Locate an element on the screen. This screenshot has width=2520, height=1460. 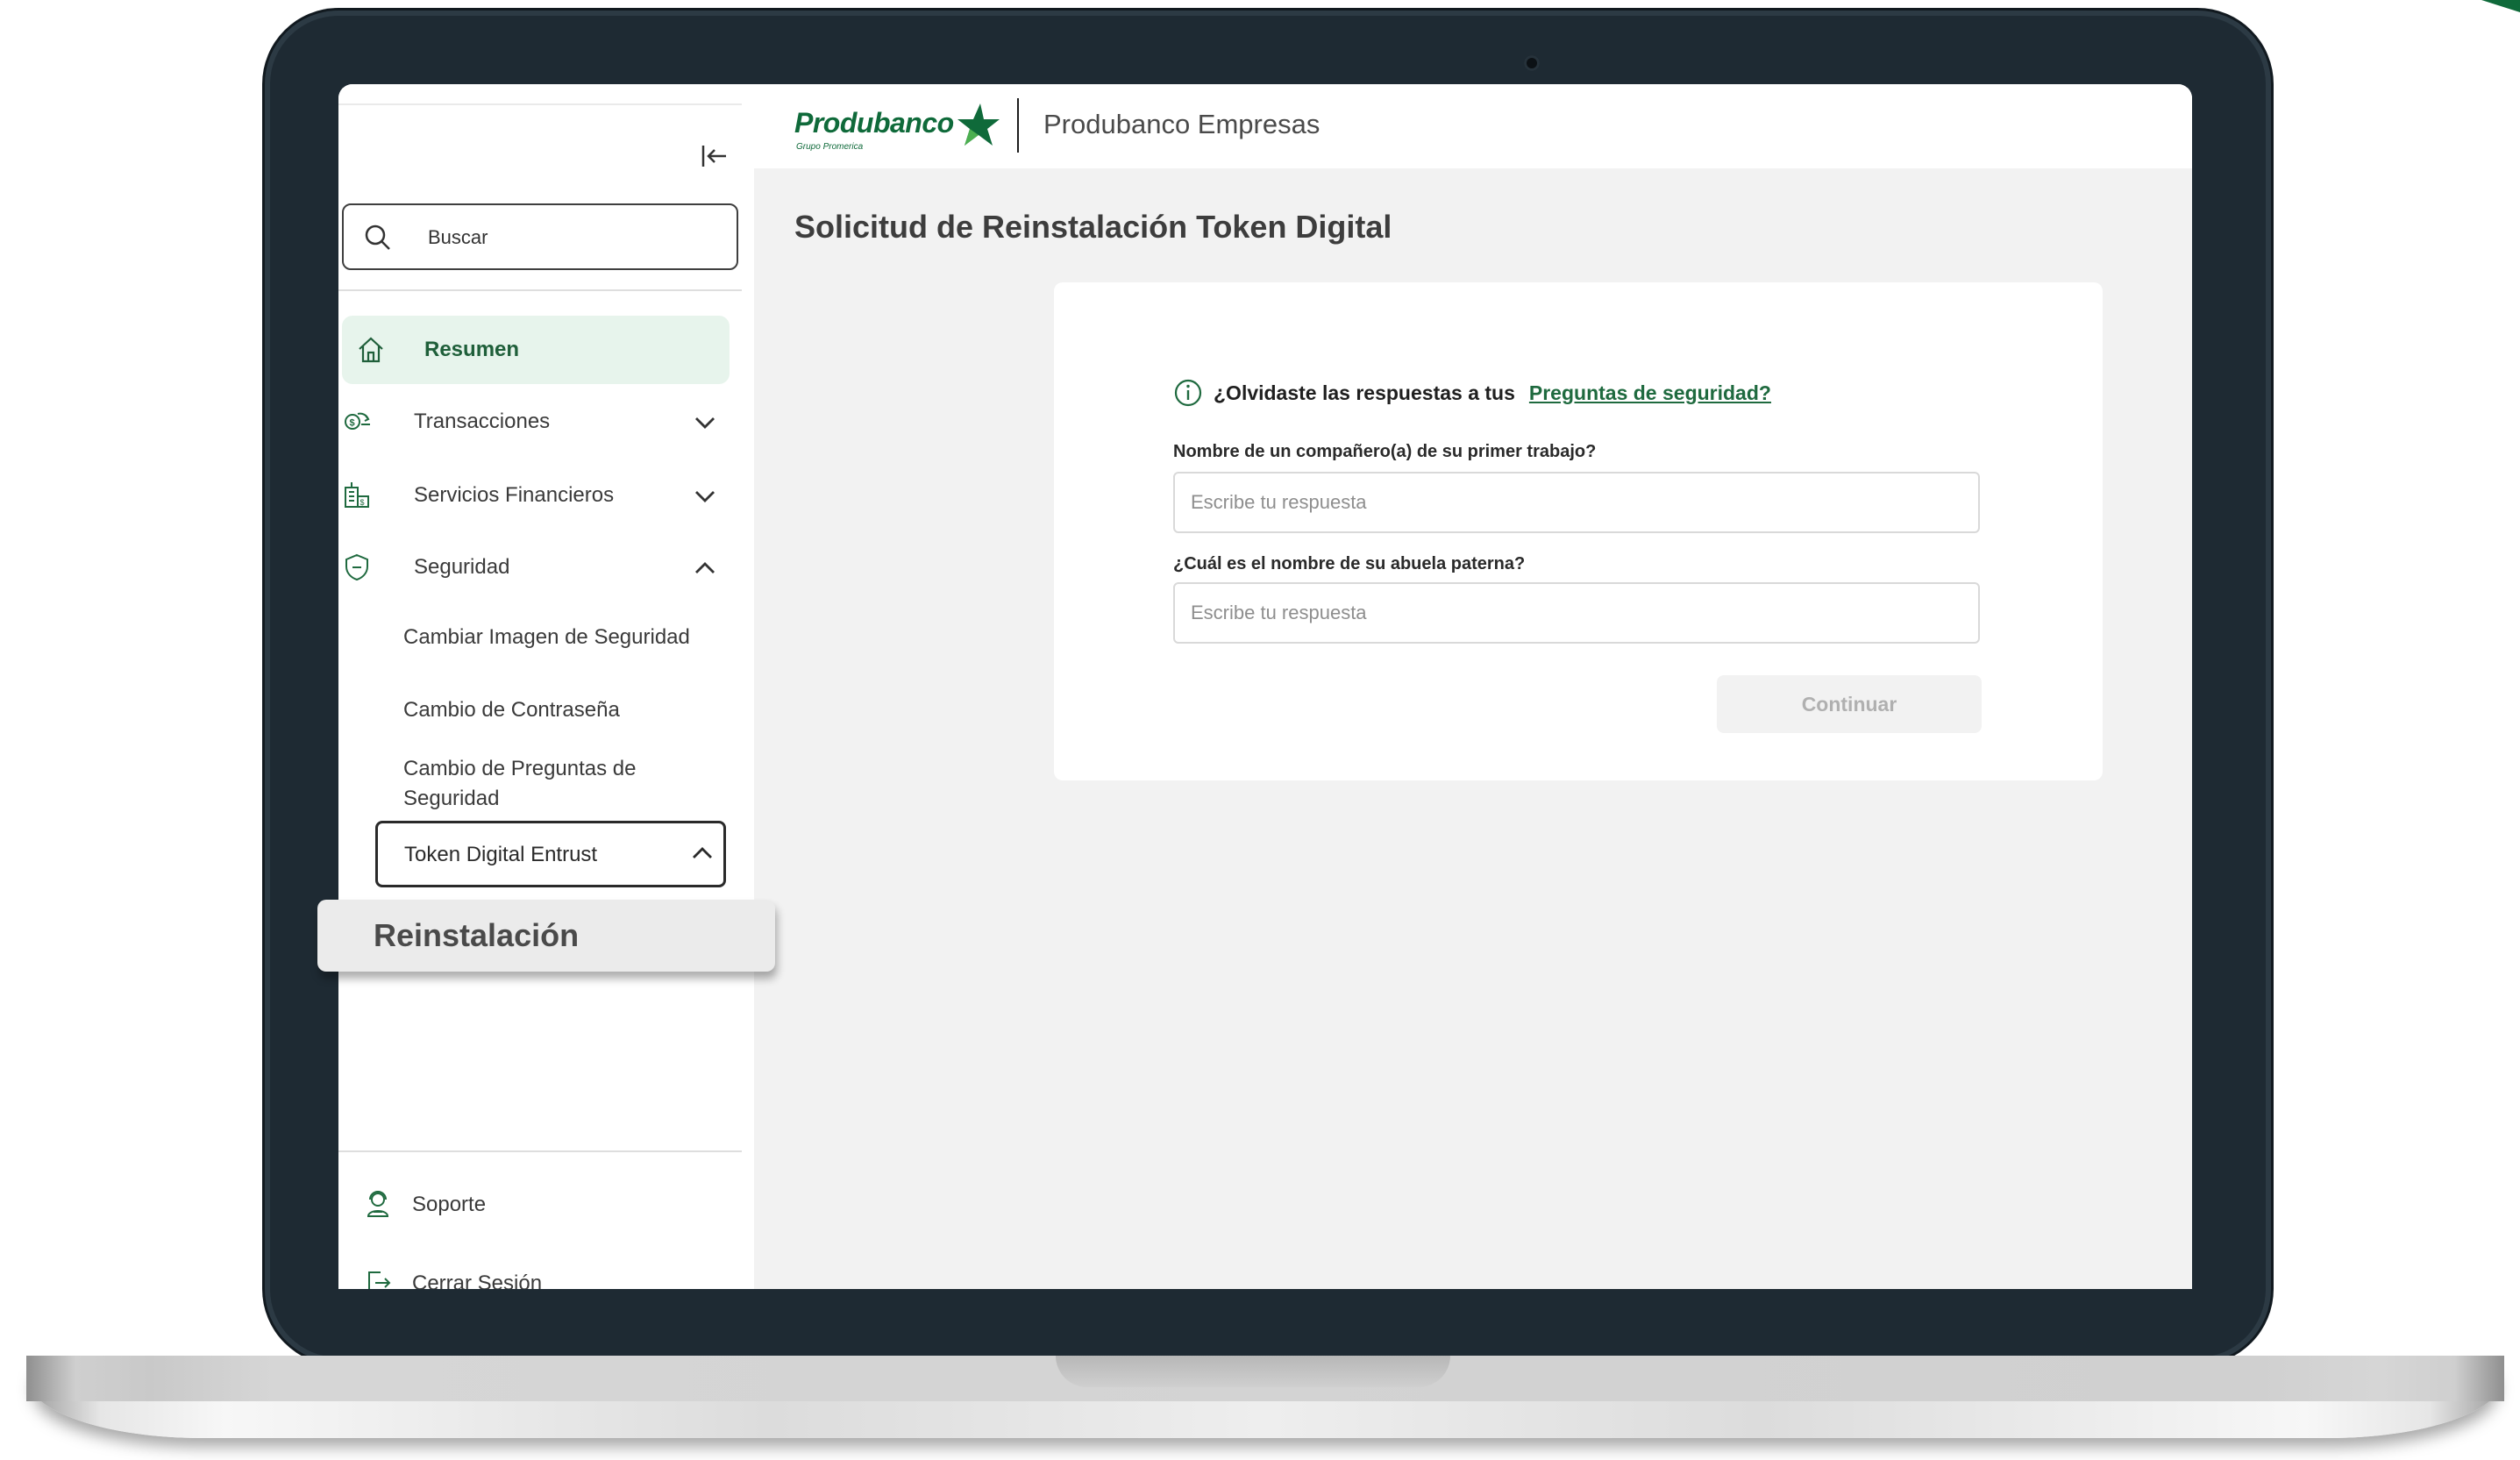
sidebar-bottom-divider is located at coordinates (540, 1151).